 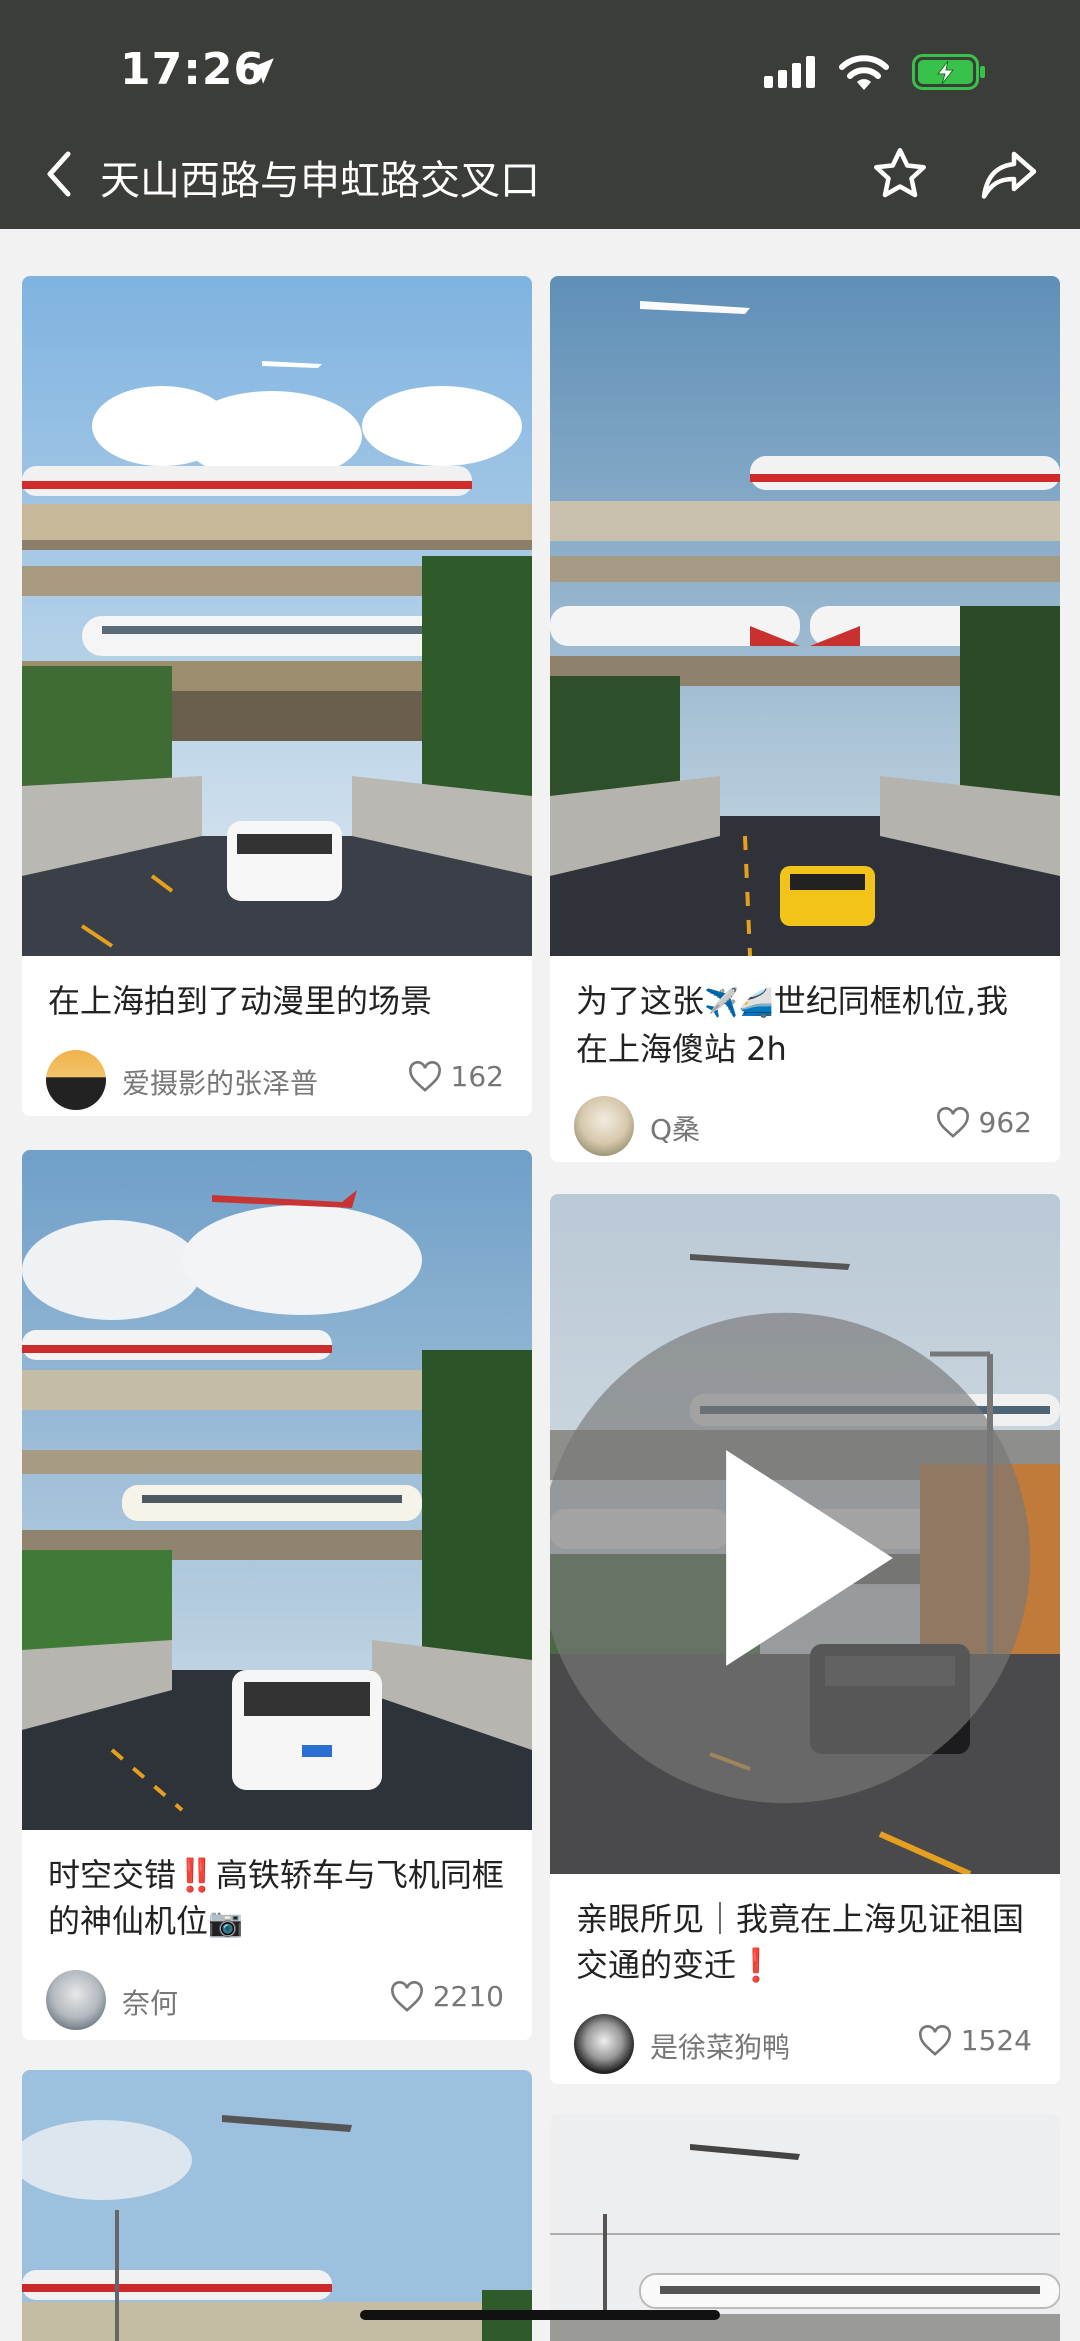 I want to click on like-count: 2210, so click(x=468, y=1996).